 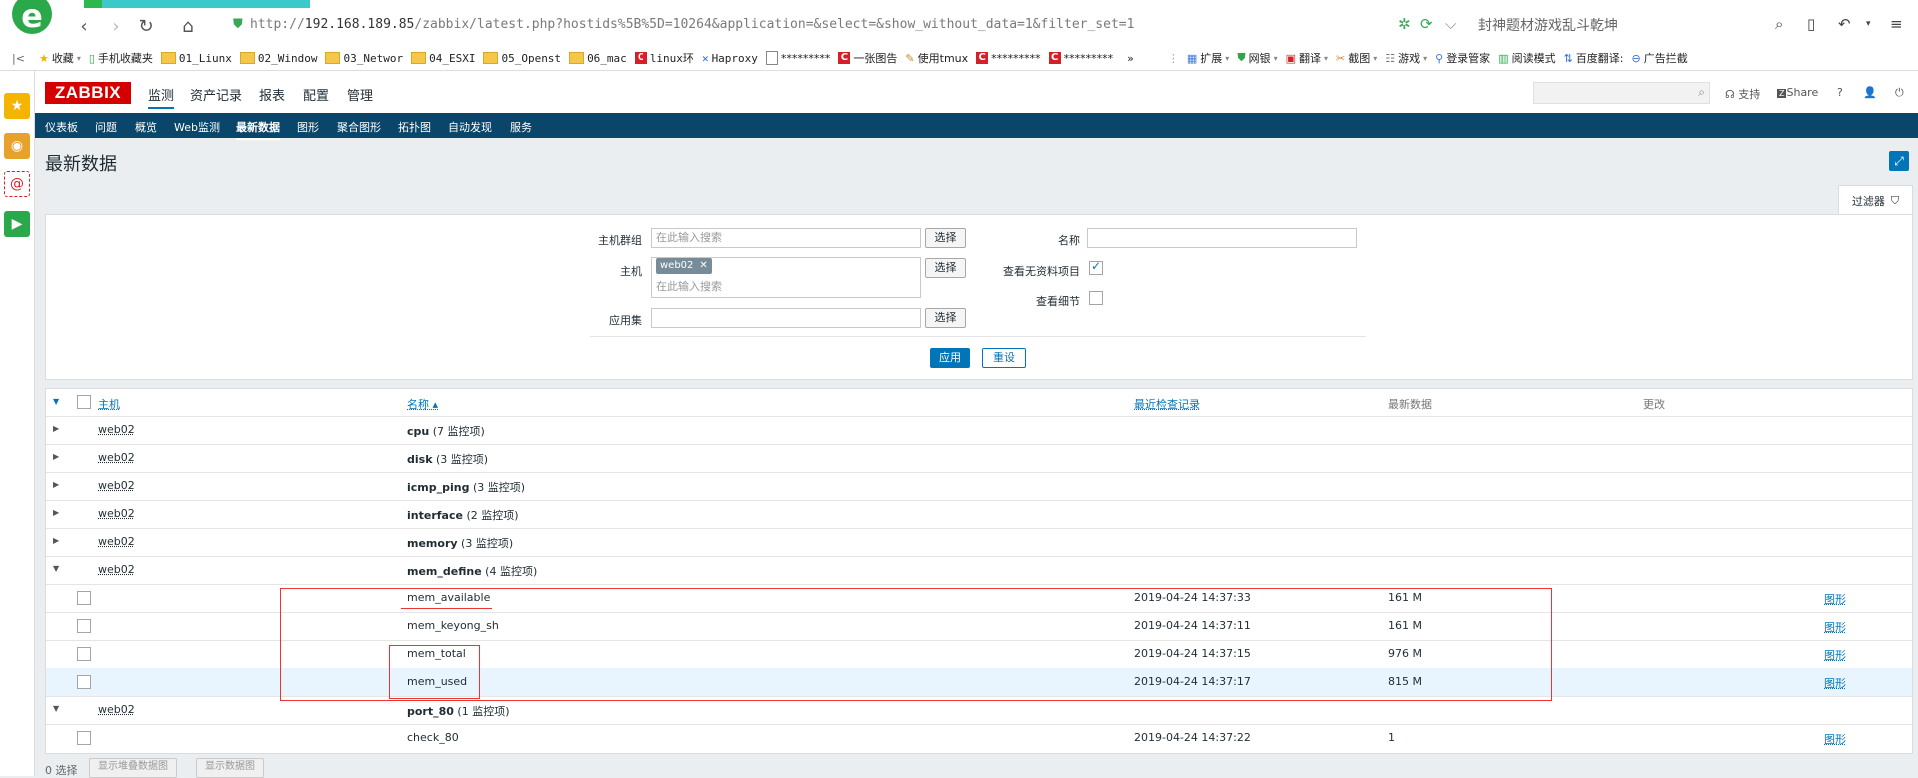 I want to click on bookmark-link: ✎ 使用tmux, so click(x=936, y=58).